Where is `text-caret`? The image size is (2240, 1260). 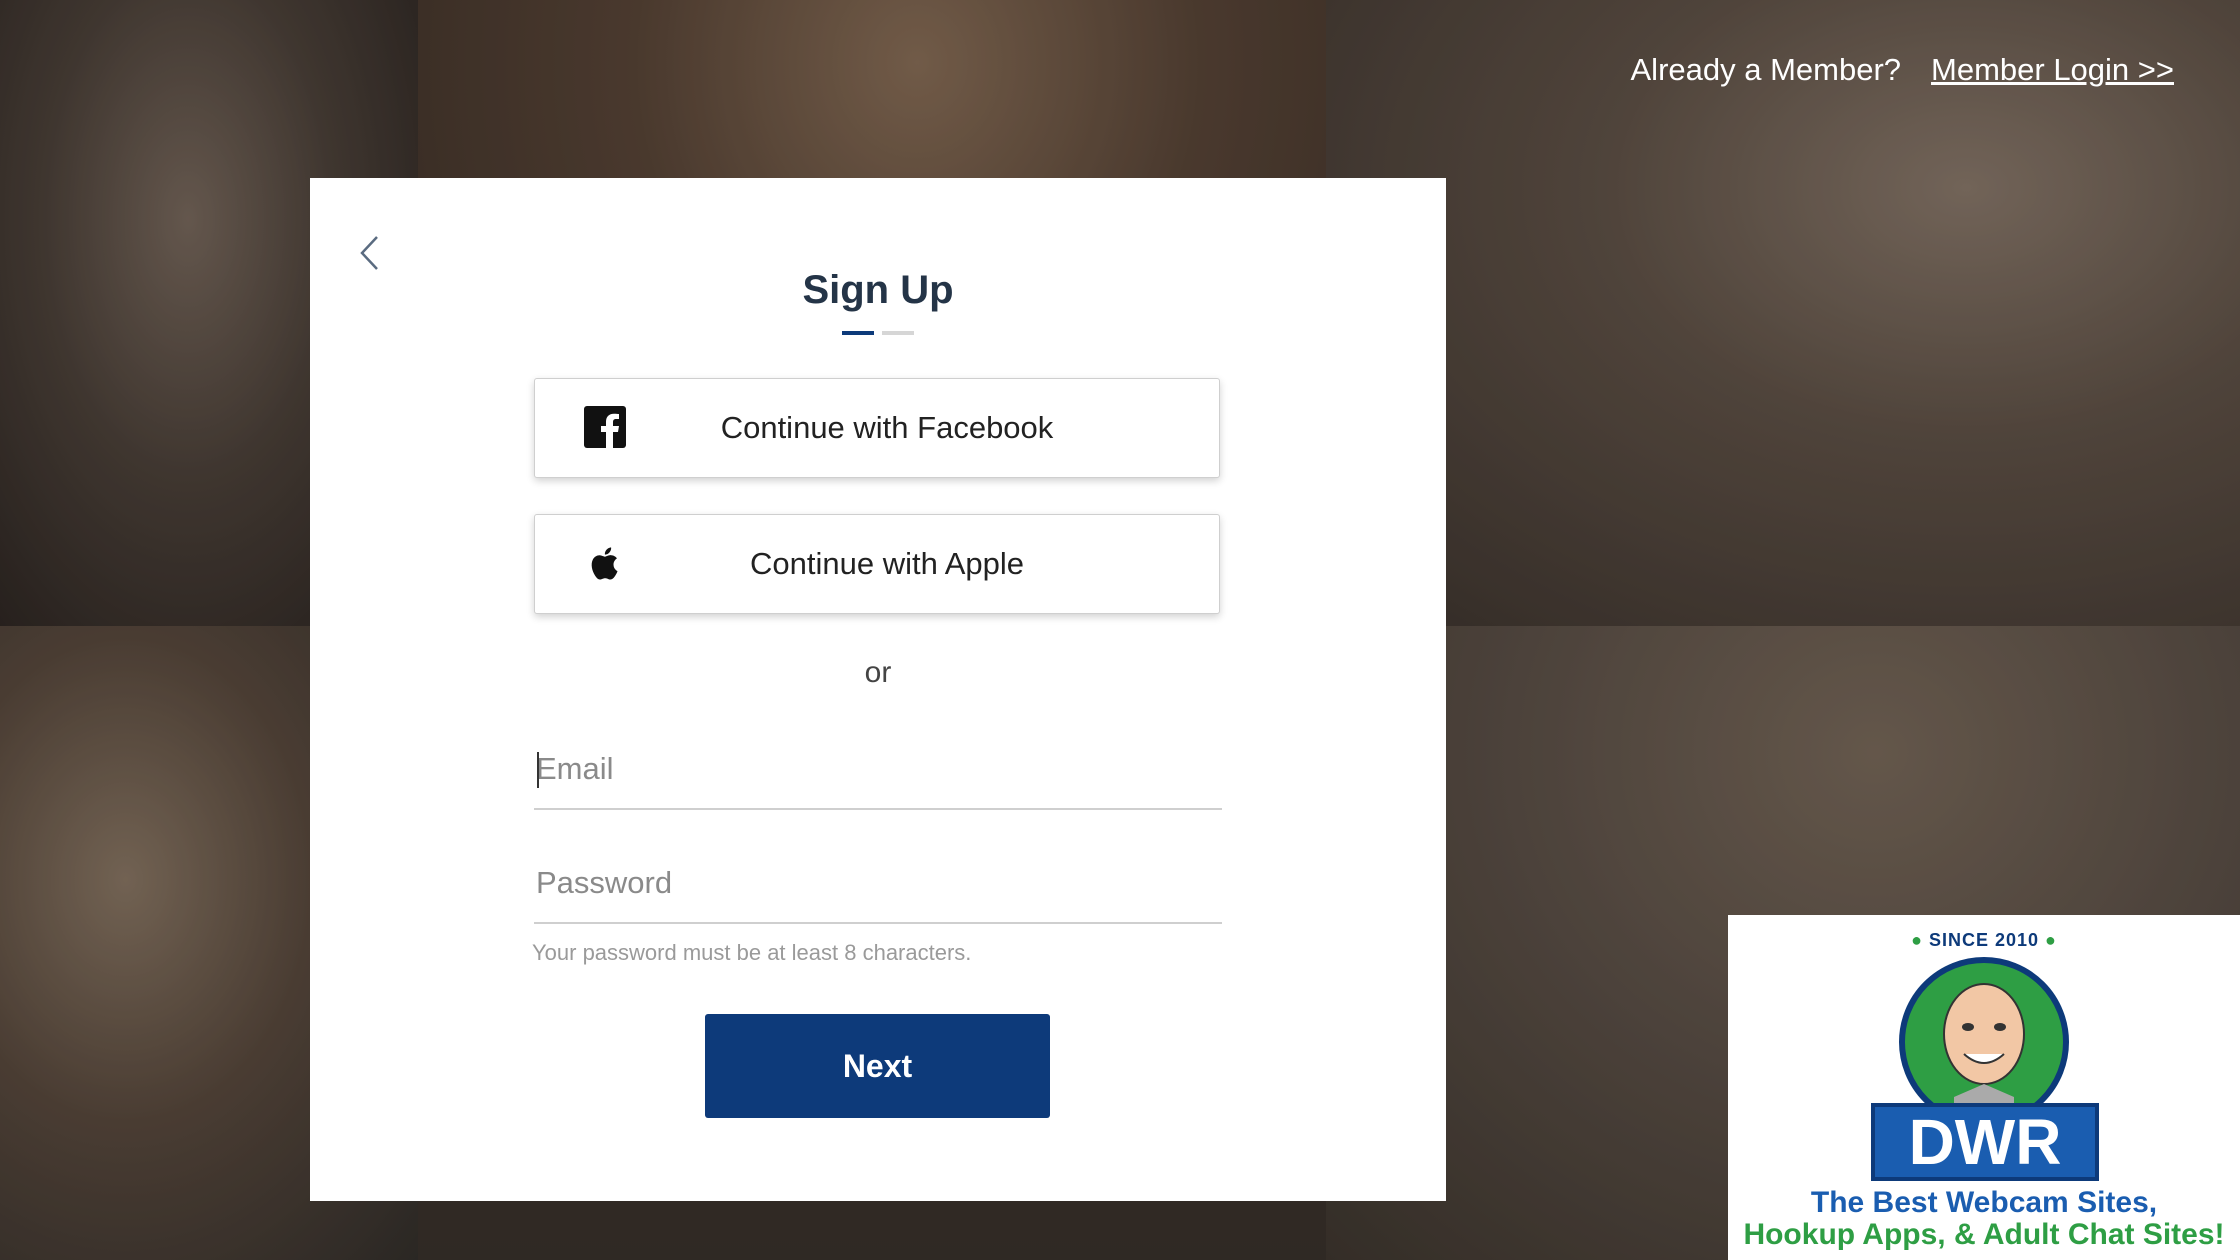
text-caret is located at coordinates (538, 770).